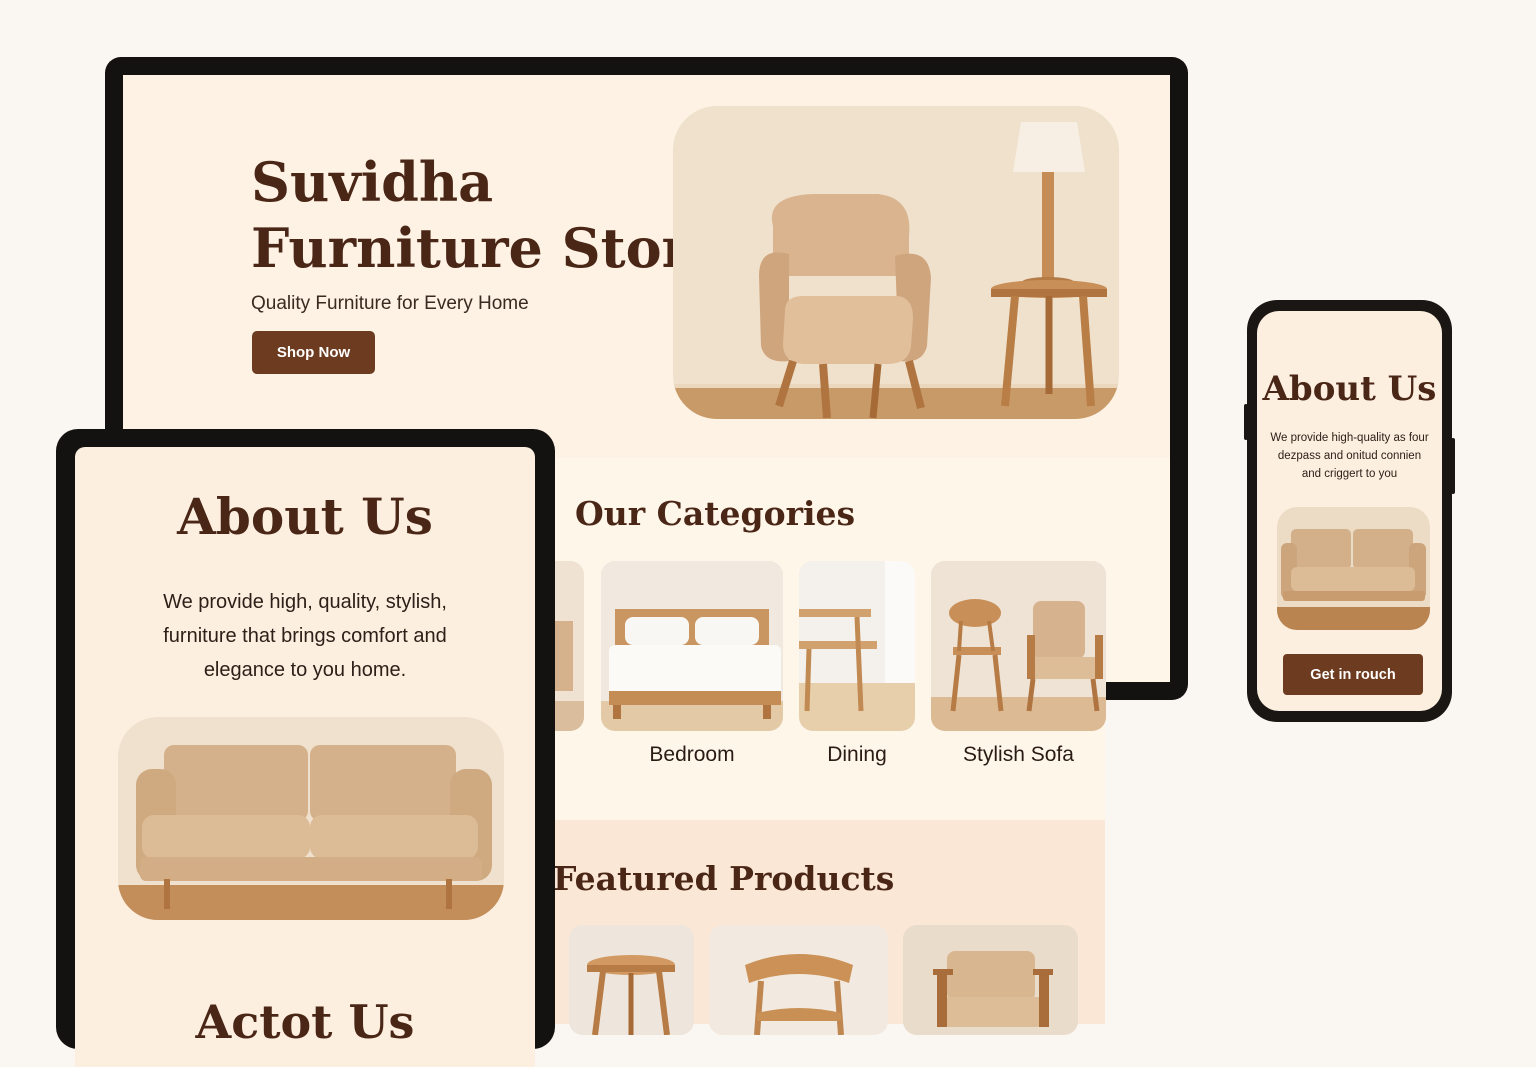 This screenshot has height=1067, width=1536. I want to click on featured-title: Featured Products, so click(724, 878).